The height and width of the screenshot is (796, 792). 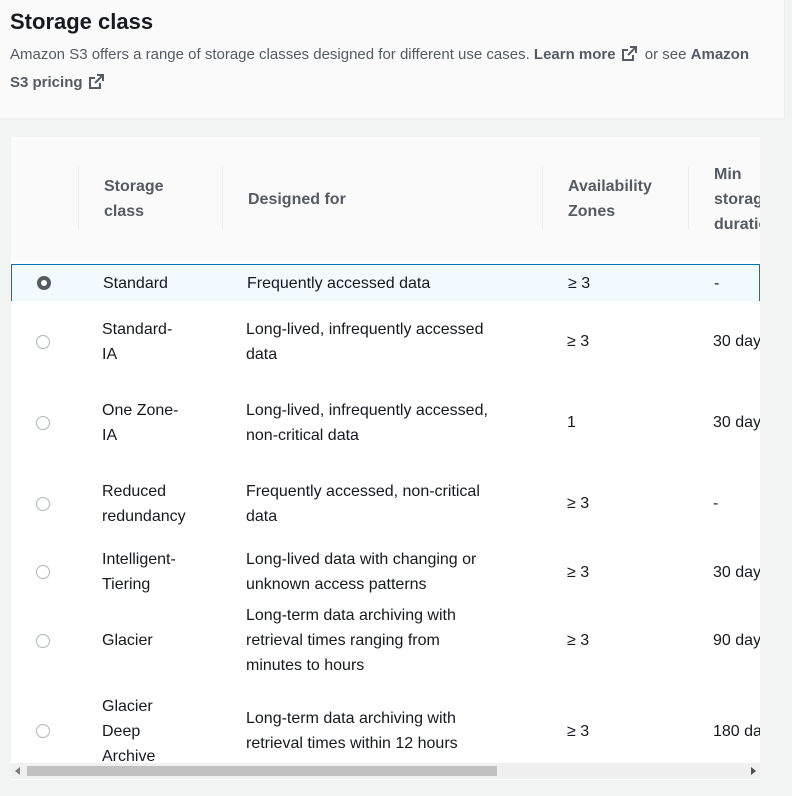 I want to click on page-title: Storage class, so click(x=82, y=21).